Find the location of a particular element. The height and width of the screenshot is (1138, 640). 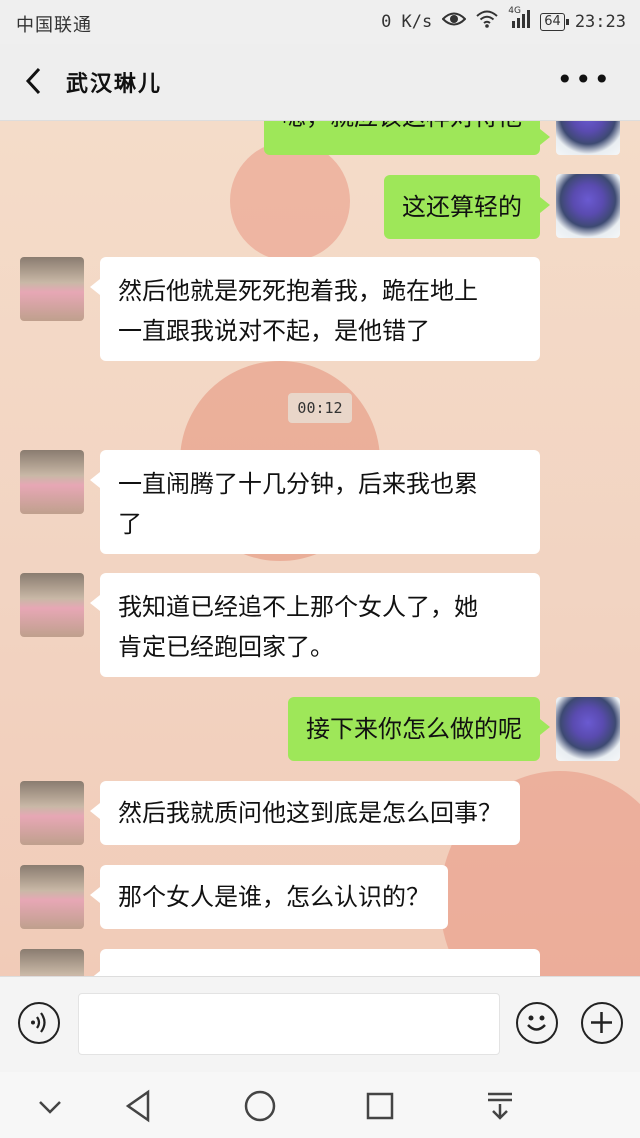

message-input is located at coordinates (289, 1024).